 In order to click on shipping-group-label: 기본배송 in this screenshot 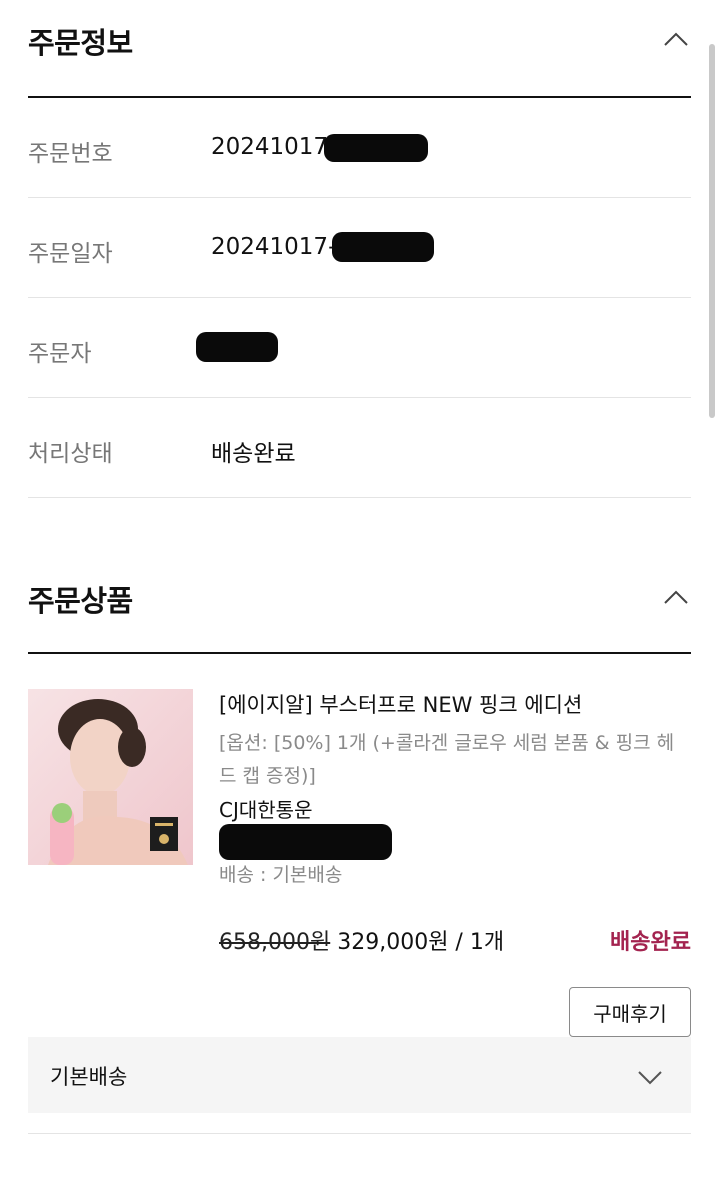, I will do `click(89, 1077)`.